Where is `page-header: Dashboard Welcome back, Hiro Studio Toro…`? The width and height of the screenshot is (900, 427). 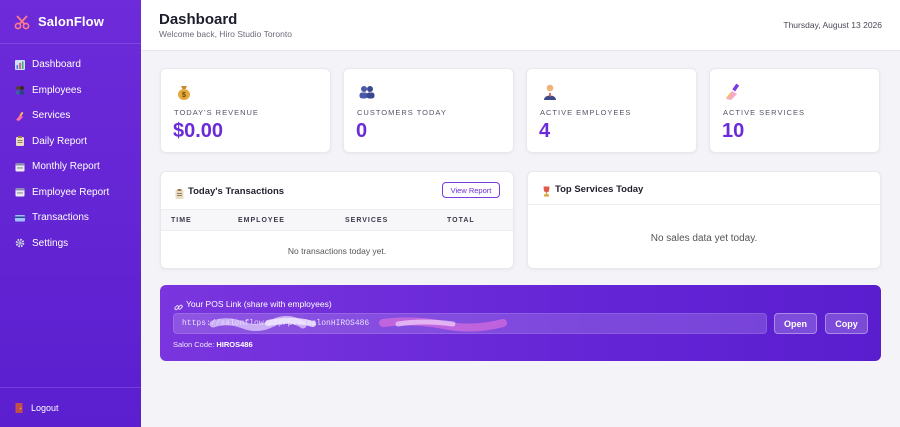 page-header: Dashboard Welcome back, Hiro Studio Toro… is located at coordinates (520, 25).